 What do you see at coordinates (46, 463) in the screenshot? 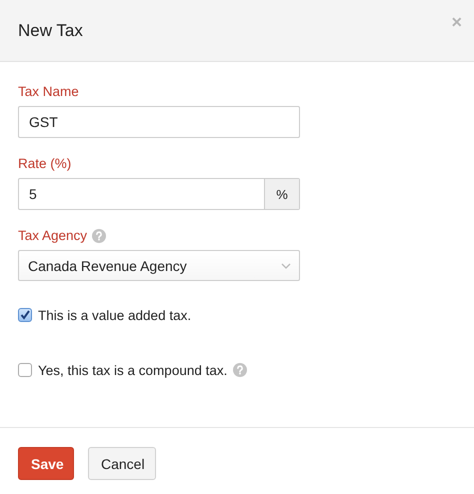
I see `save-button: Save` at bounding box center [46, 463].